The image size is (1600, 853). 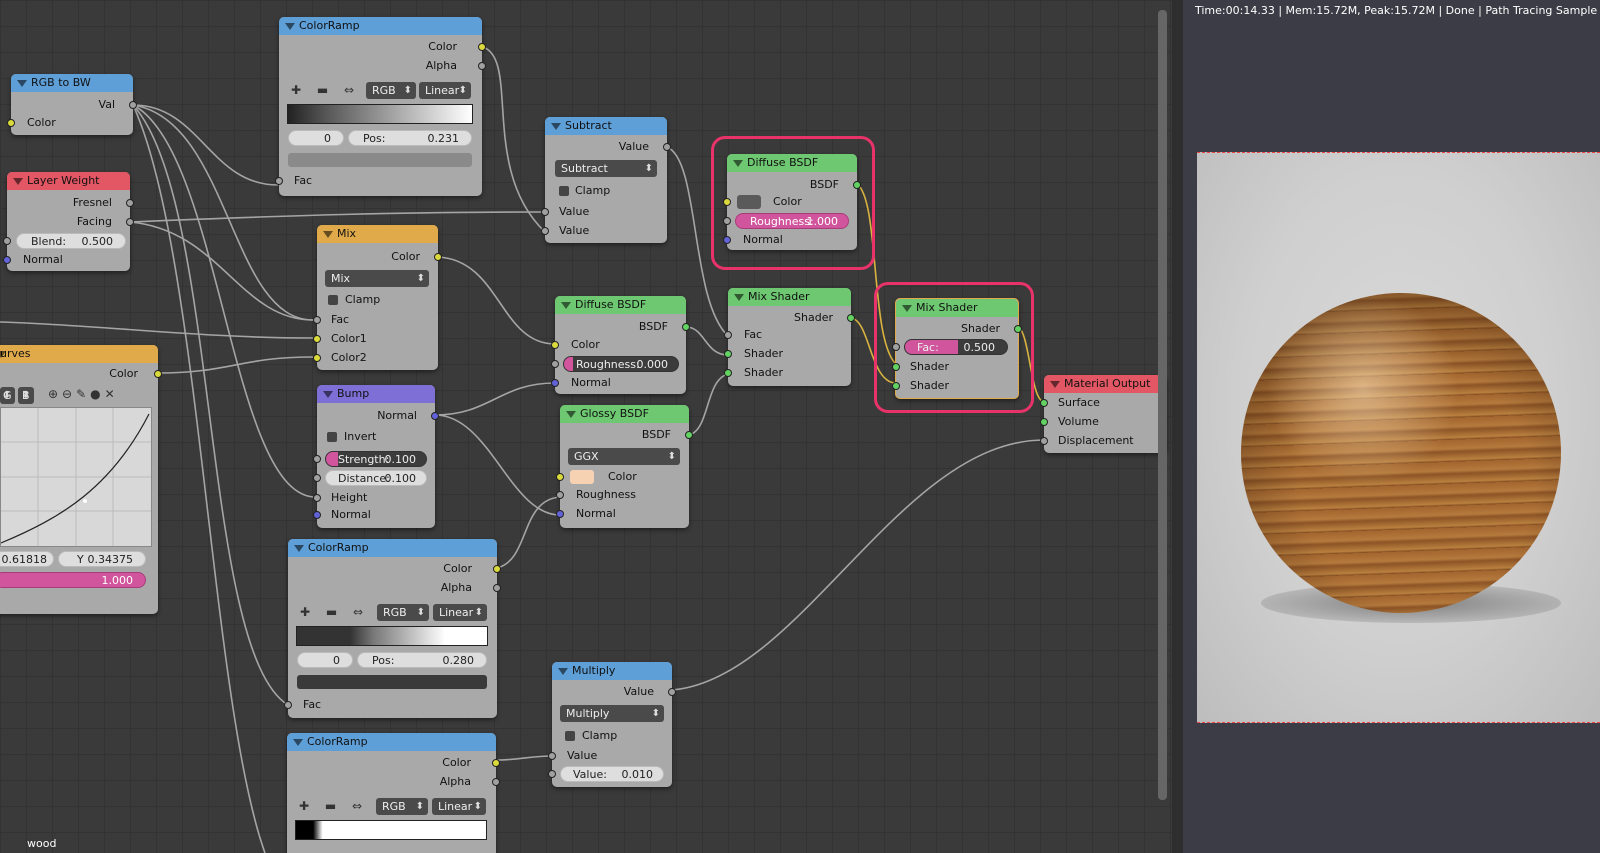 What do you see at coordinates (376, 478) in the screenshot?
I see `distance-field: Distance: 0.100` at bounding box center [376, 478].